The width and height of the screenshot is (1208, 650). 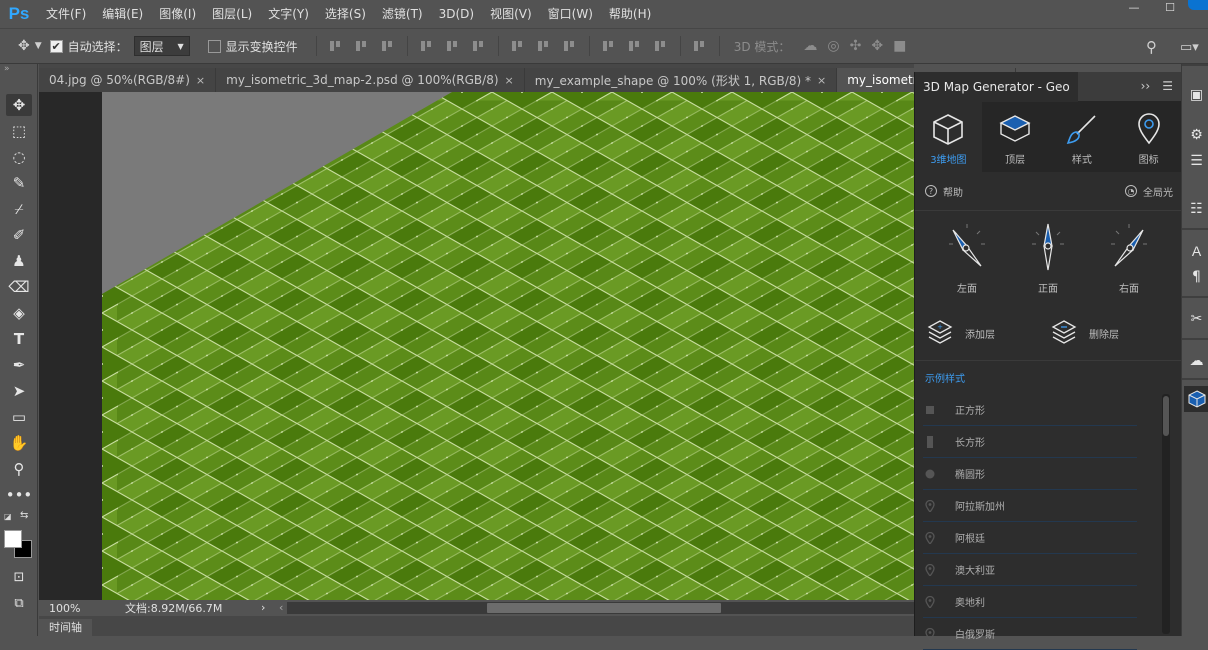 I want to click on add-layer-button: + 添加层, so click(x=961, y=333).